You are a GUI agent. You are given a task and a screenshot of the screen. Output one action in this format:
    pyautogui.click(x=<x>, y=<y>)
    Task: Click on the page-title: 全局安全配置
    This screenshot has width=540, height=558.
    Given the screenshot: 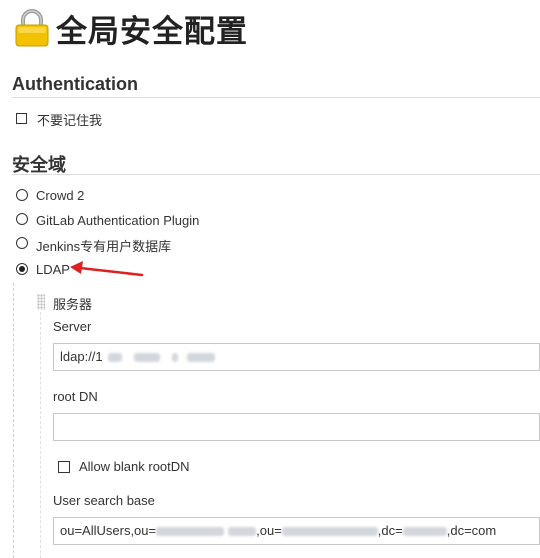 What is the action you would take?
    pyautogui.click(x=152, y=31)
    